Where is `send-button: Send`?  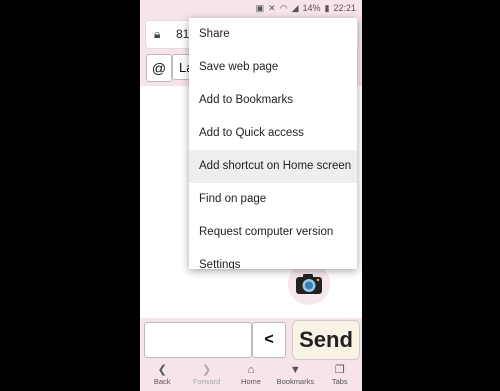 send-button: Send is located at coordinates (326, 340).